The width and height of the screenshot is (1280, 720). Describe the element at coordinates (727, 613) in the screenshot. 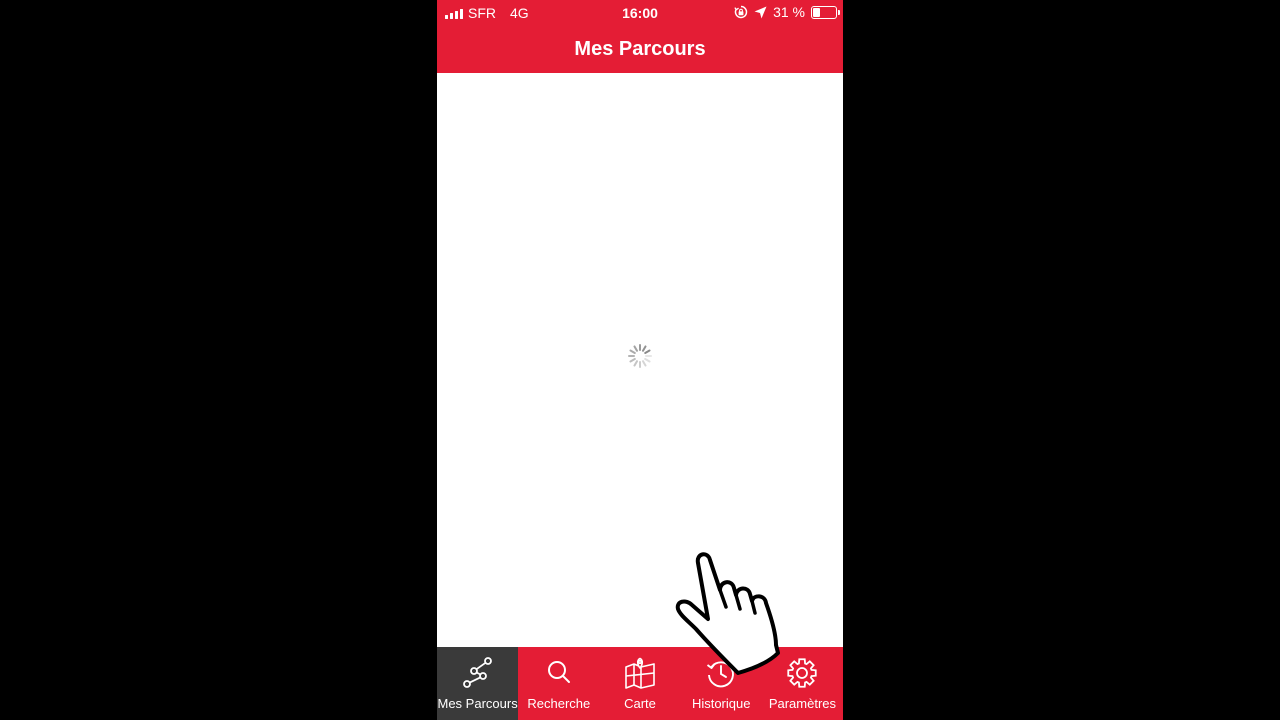

I see `hand-pointer-icon` at that location.